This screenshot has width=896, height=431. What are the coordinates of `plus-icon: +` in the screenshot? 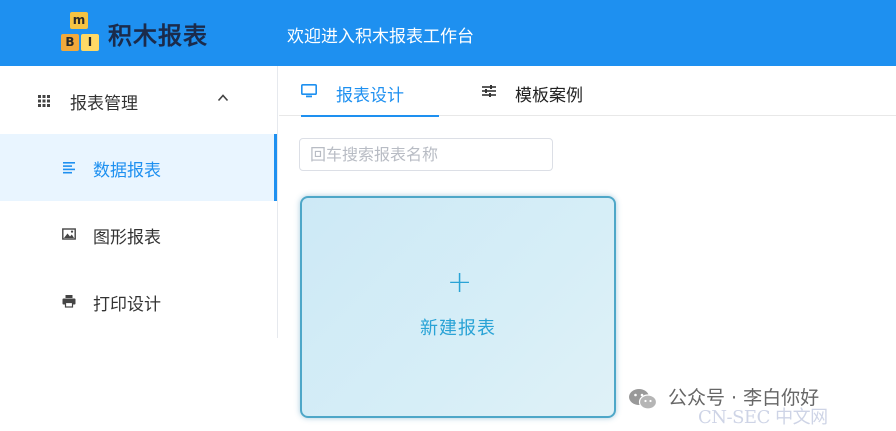 It's located at (460, 282).